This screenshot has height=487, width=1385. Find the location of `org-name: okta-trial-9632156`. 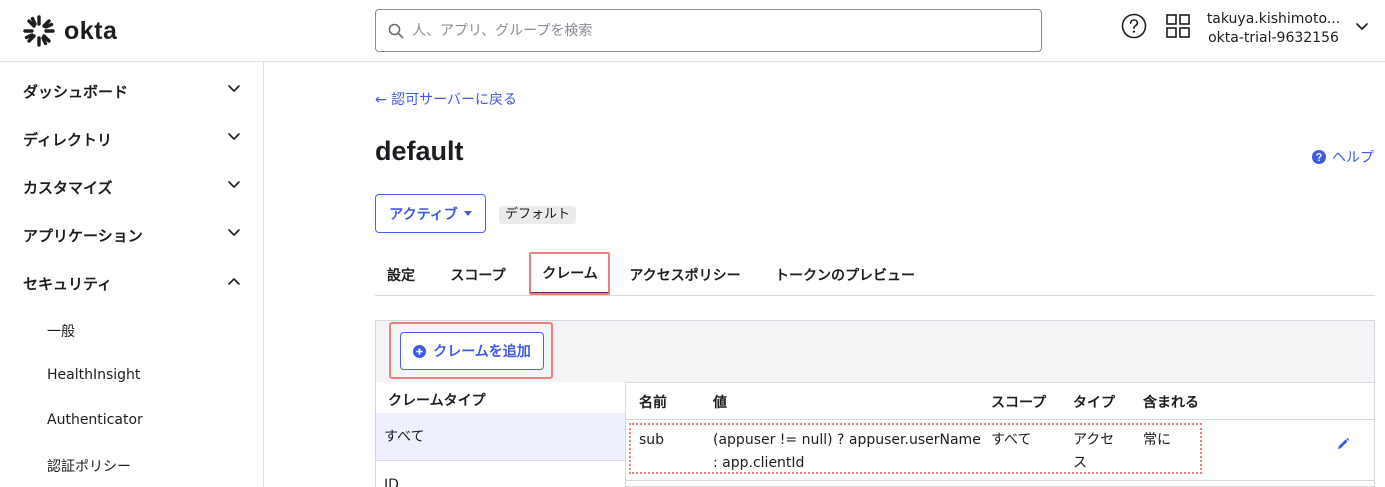

org-name: okta-trial-9632156 is located at coordinates (1273, 38).